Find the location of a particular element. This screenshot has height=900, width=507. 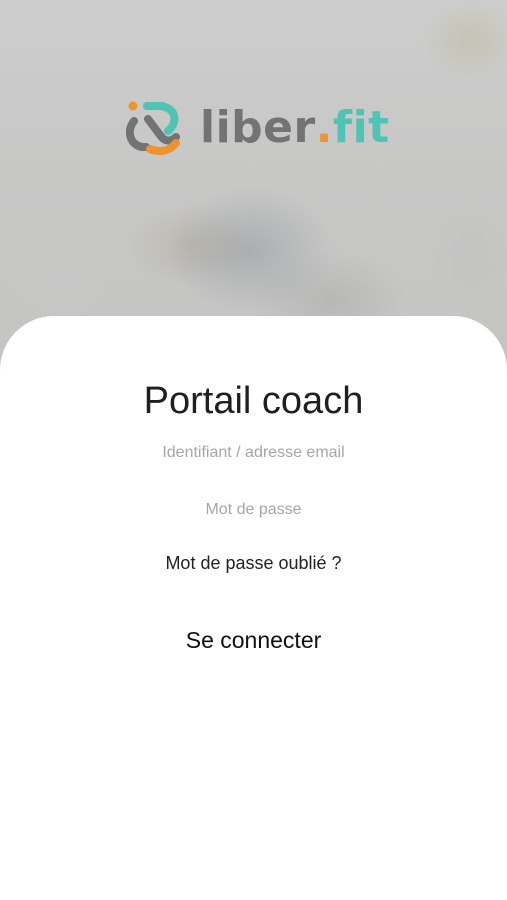

page-title: Portail coach is located at coordinates (253, 401).